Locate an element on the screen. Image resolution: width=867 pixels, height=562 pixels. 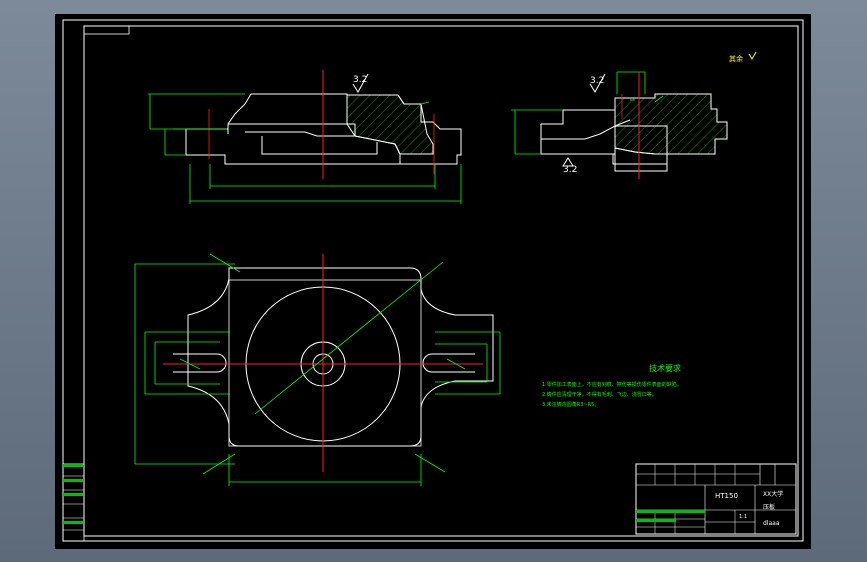
side-view: 3.2 3.2 is located at coordinates (619, 125).